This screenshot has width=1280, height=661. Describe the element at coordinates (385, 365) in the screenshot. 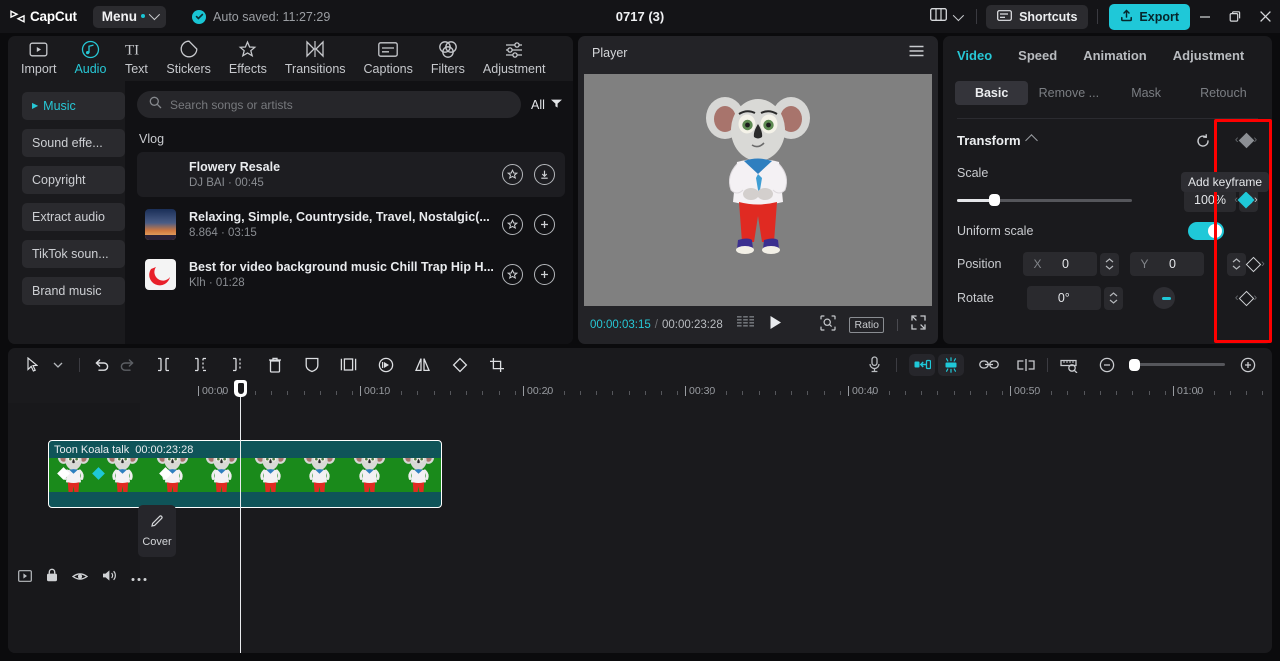

I see `reverse-button` at that location.